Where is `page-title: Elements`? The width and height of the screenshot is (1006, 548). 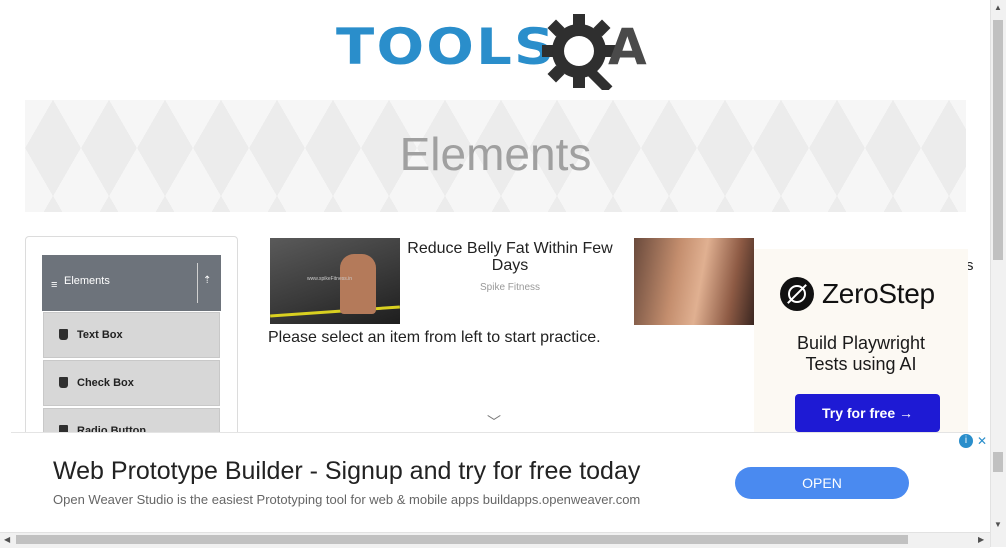 page-title: Elements is located at coordinates (495, 154).